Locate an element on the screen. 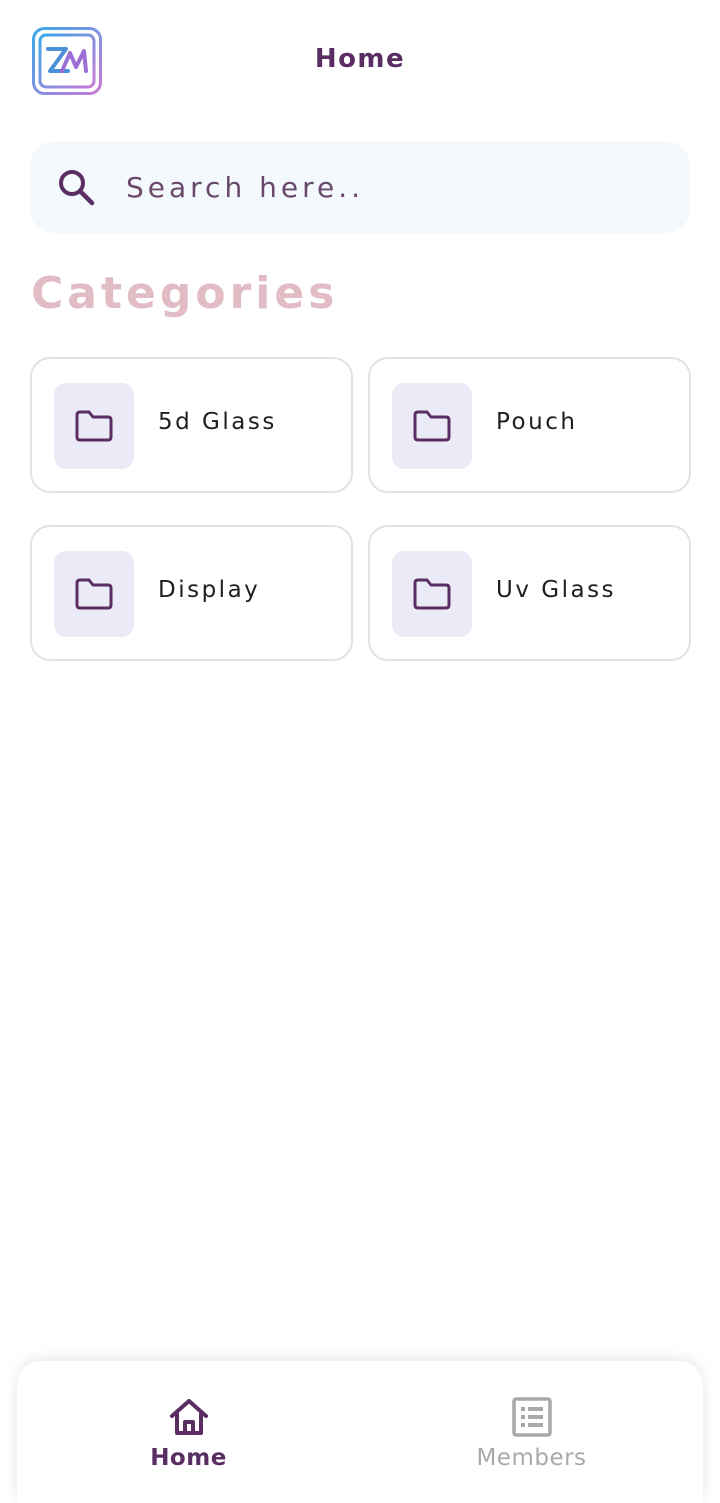 The height and width of the screenshot is (1503, 720). category-label: 5d Glass is located at coordinates (217, 422).